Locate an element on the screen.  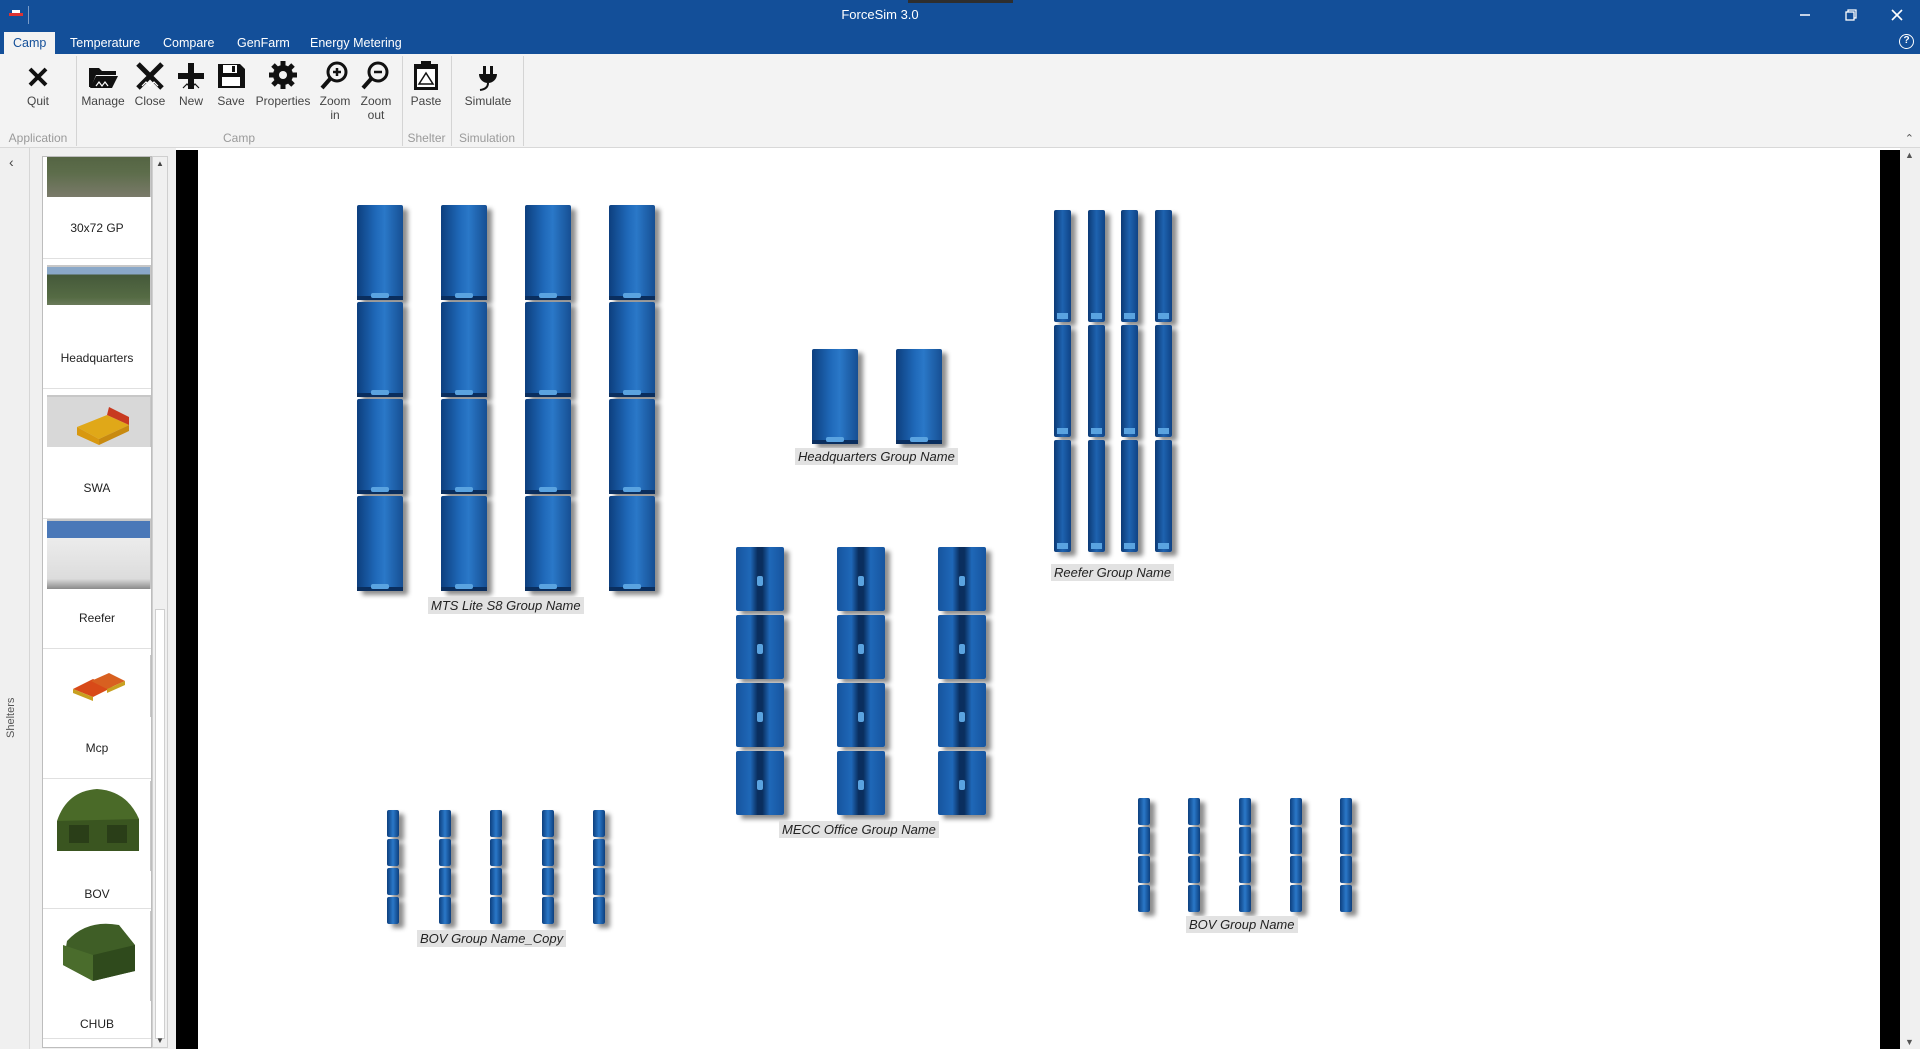
simulate-button: Simulate is located at coordinates (488, 84).